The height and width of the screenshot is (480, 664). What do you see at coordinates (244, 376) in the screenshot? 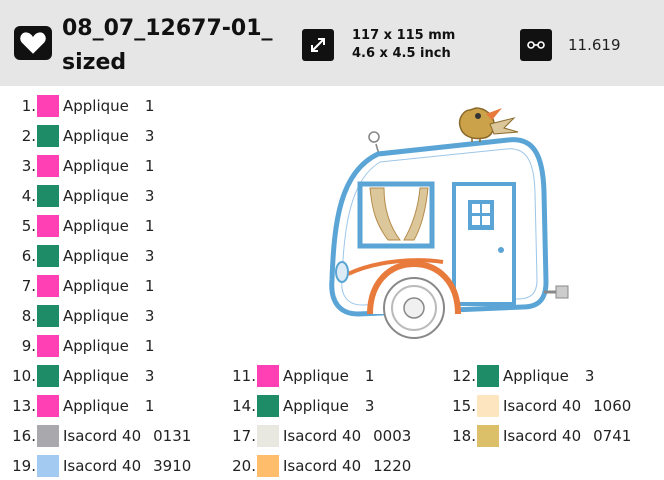
I see `color-number: 11.` at bounding box center [244, 376].